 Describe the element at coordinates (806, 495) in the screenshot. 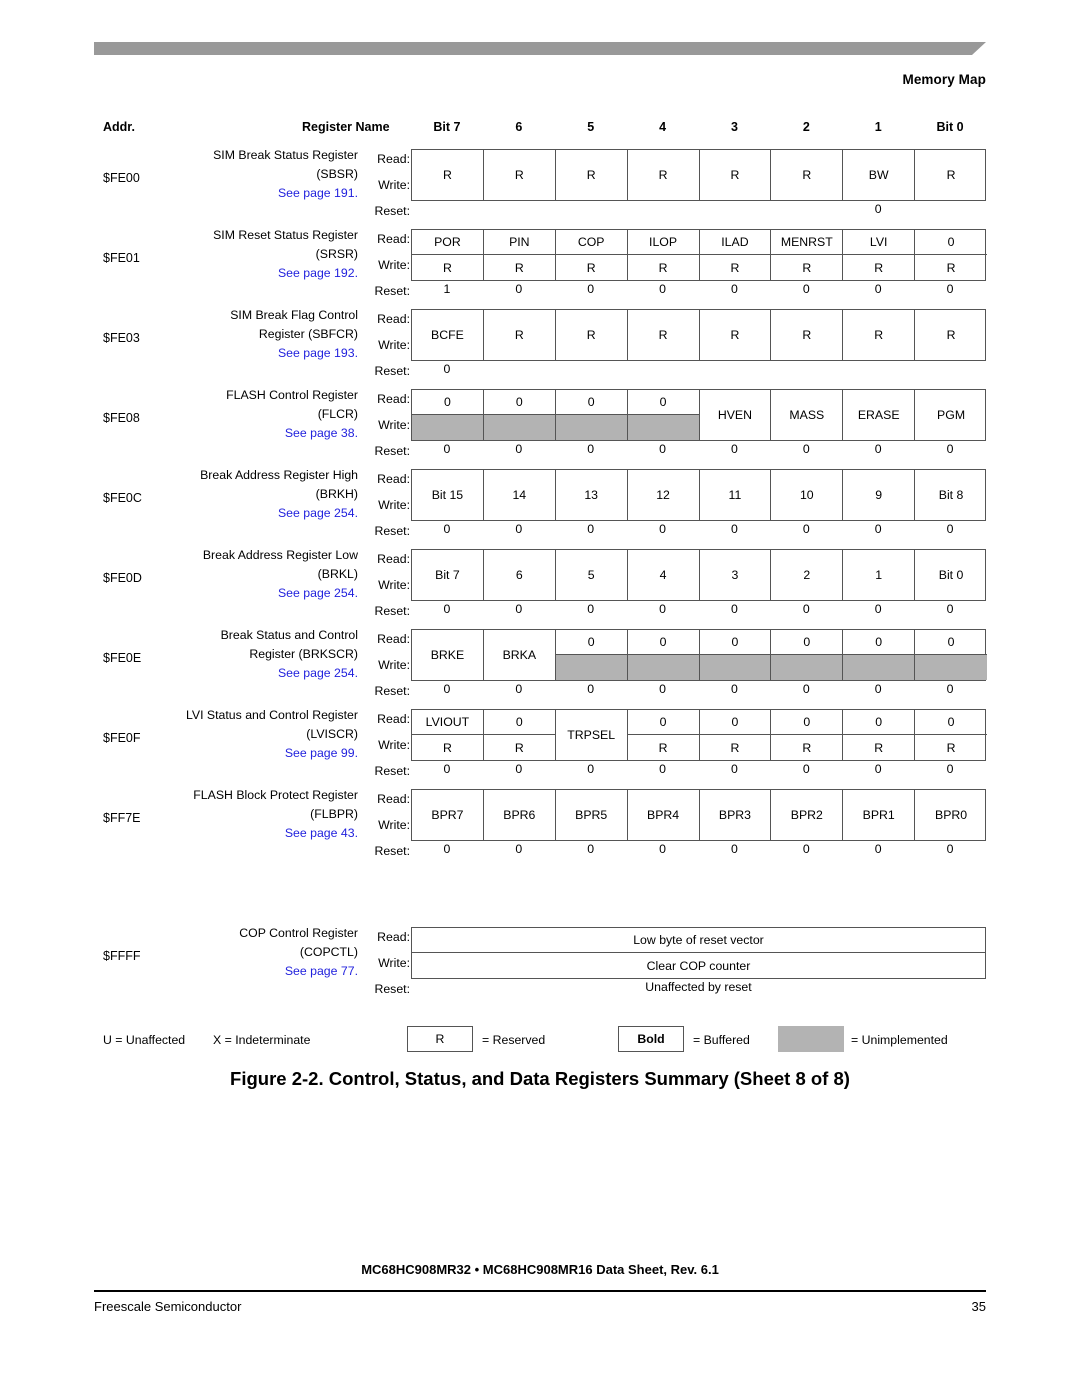

I see `bit-value: 10` at that location.